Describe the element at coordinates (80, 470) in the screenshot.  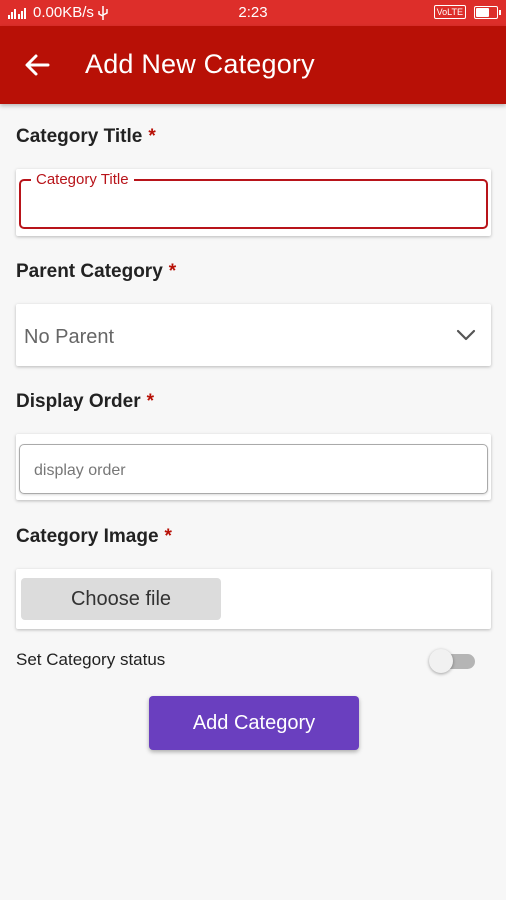
I see `display-order-placeholder: display order` at that location.